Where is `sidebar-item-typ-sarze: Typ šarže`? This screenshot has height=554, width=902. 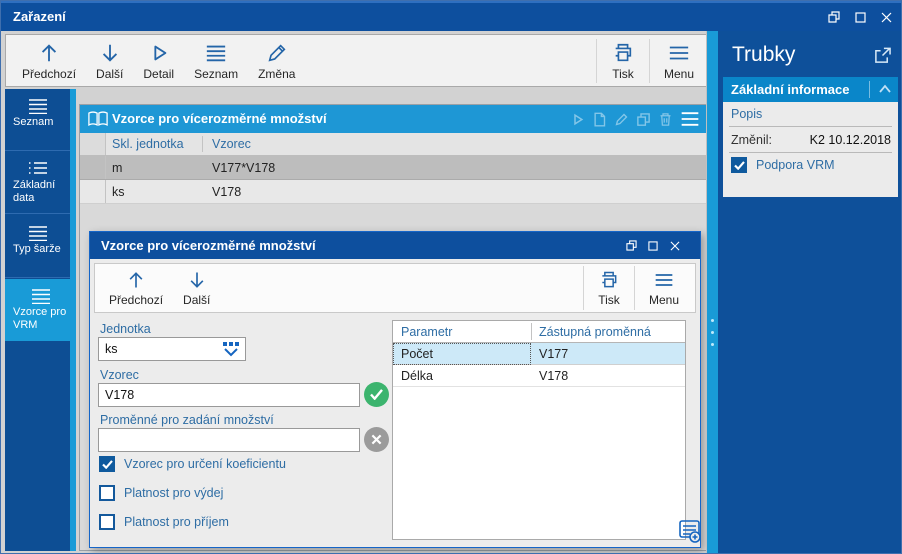
sidebar-item-typ-sarze: Typ šarže is located at coordinates (37, 247).